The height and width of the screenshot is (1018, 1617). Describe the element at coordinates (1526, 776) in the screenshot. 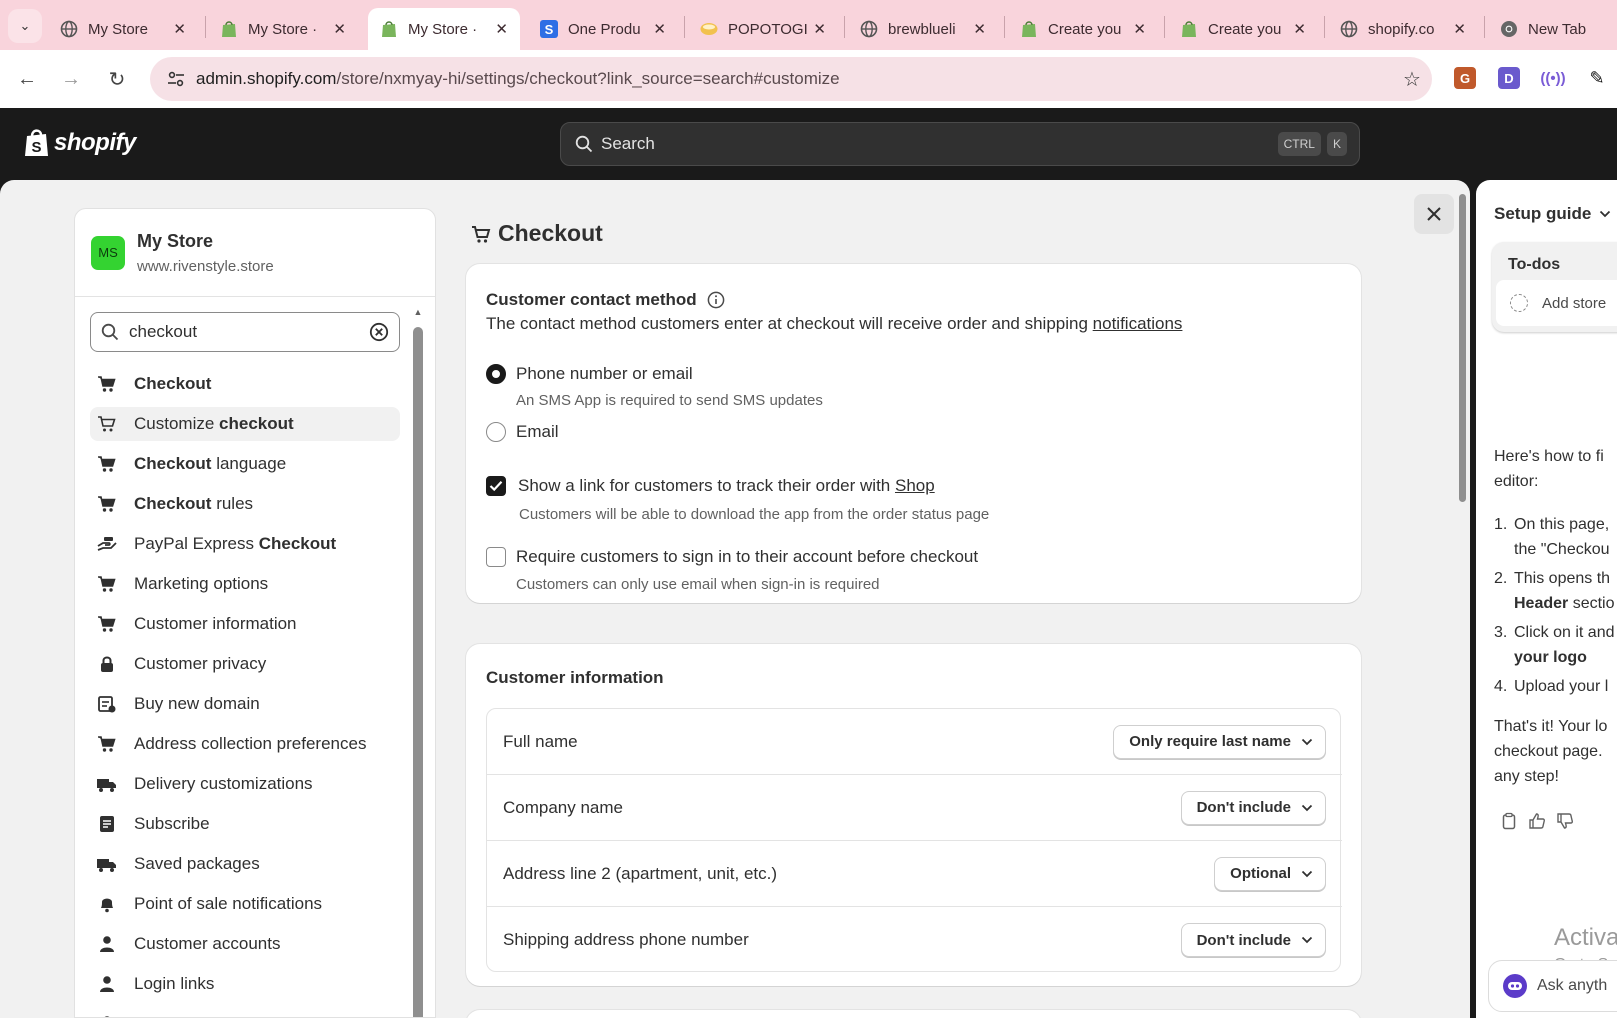

I see `guide-outro-line: any step!` at that location.